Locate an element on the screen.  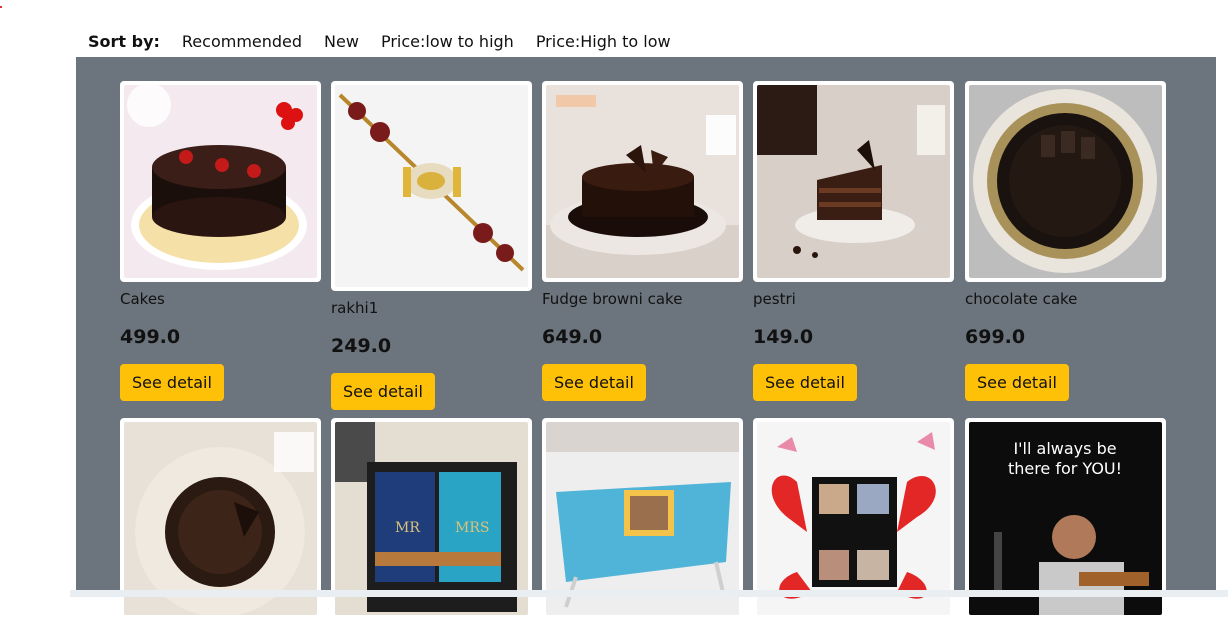
product-card: rakhi1 249.0 See detail is located at coordinates (431, 245).